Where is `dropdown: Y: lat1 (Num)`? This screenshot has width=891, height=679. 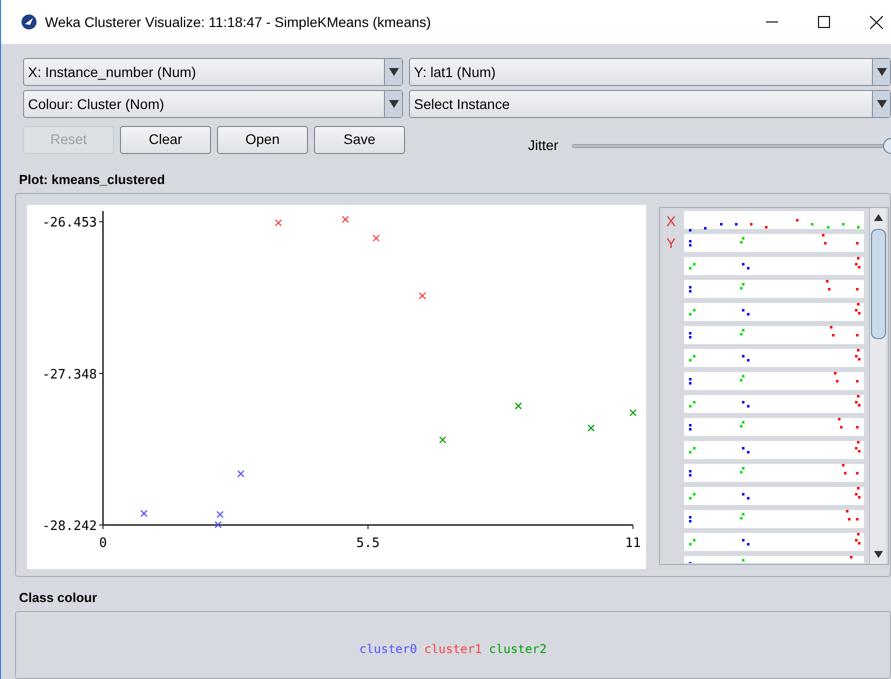 dropdown: Y: lat1 (Num) is located at coordinates (650, 72).